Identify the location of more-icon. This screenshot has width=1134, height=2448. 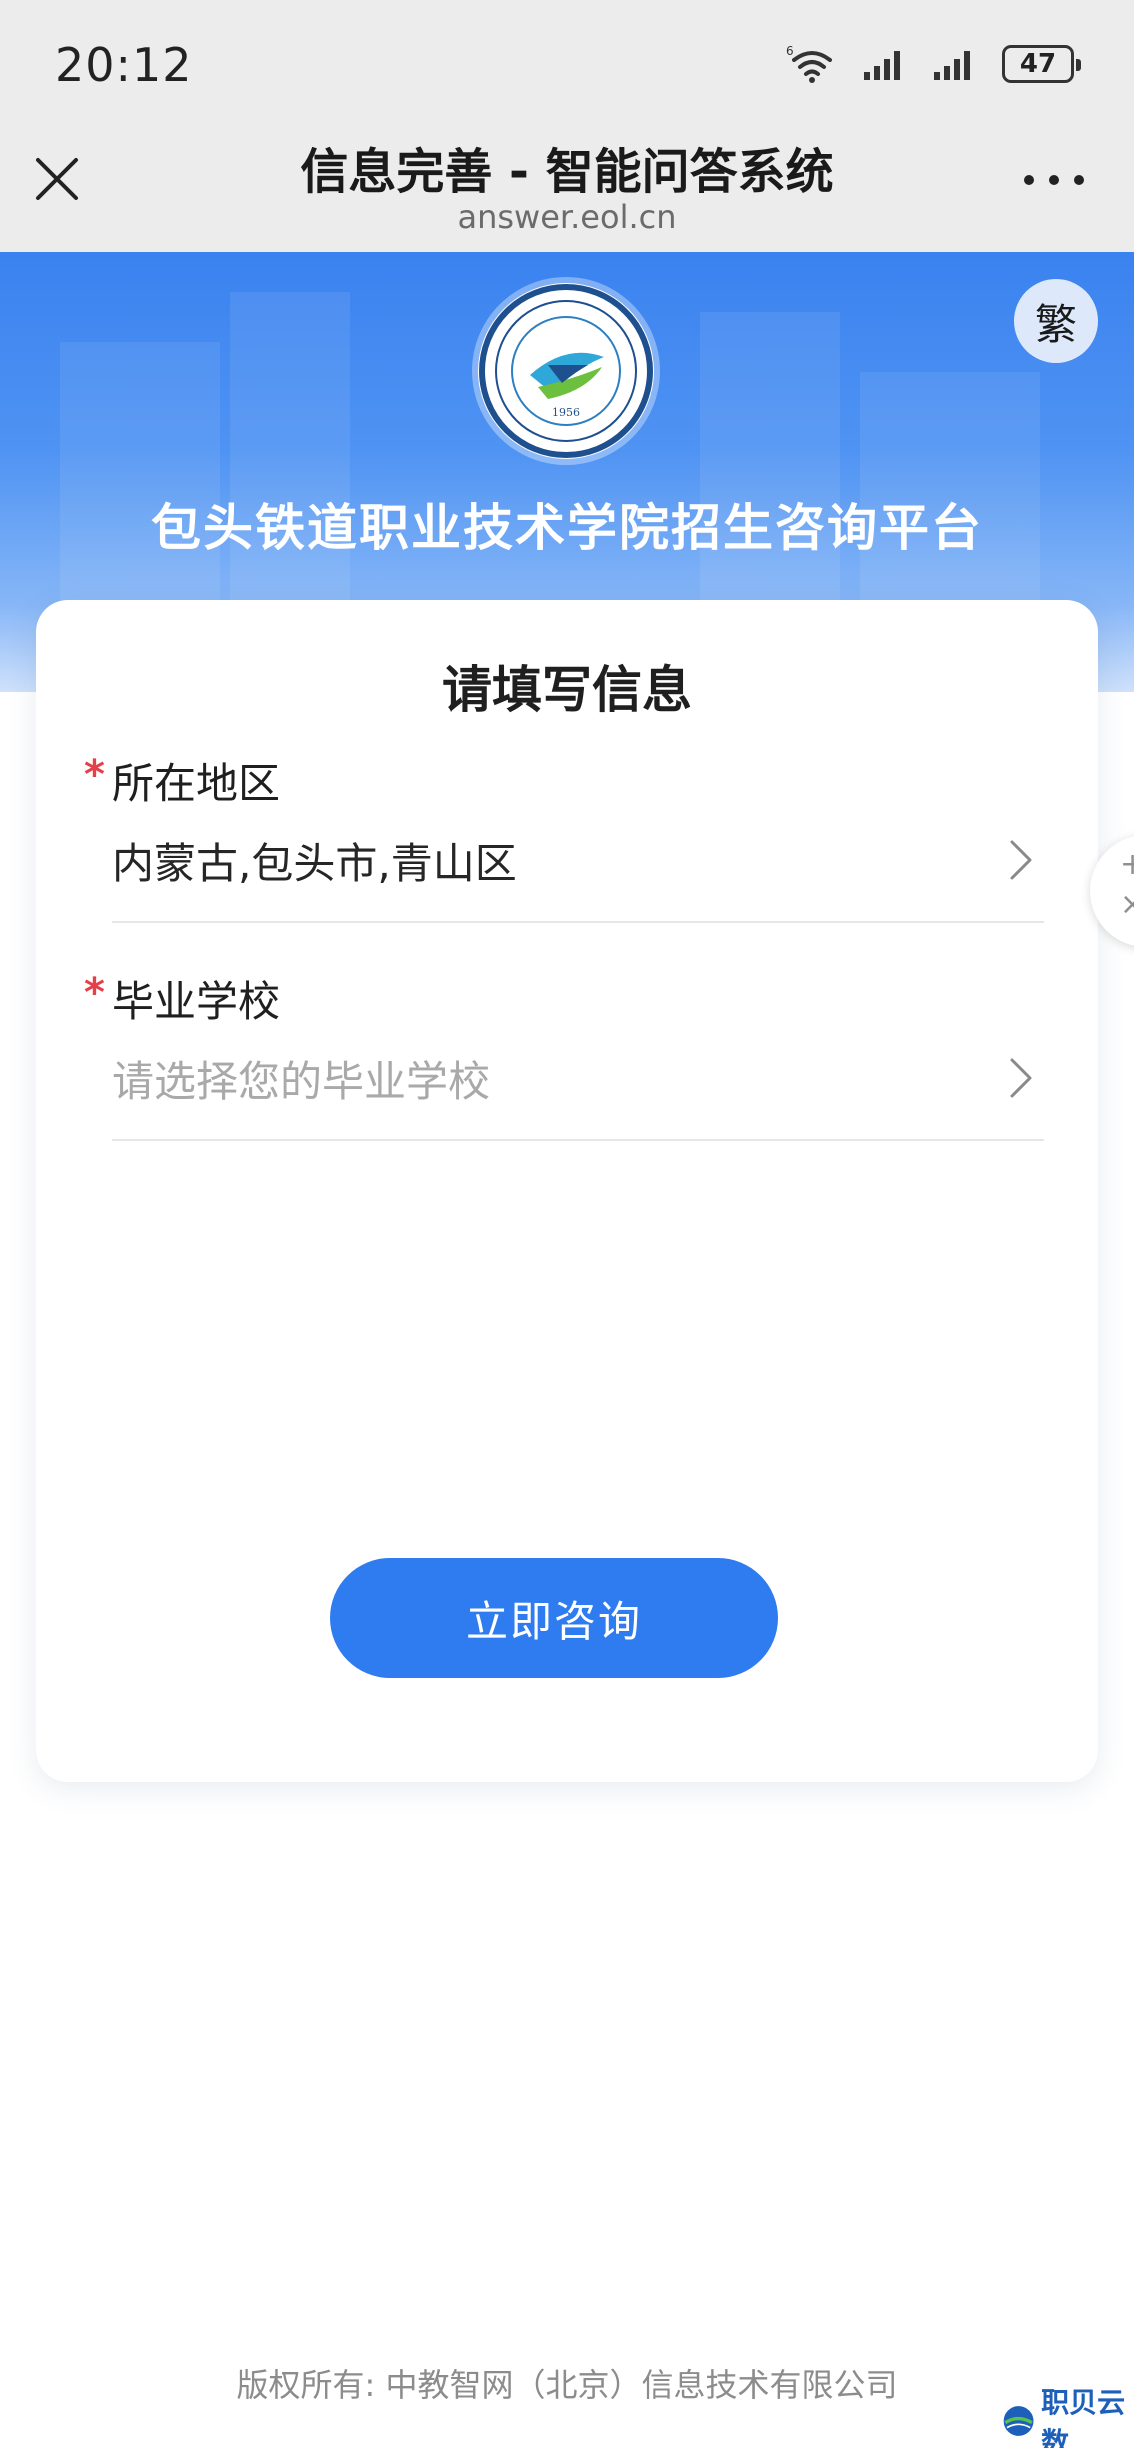
(1054, 180).